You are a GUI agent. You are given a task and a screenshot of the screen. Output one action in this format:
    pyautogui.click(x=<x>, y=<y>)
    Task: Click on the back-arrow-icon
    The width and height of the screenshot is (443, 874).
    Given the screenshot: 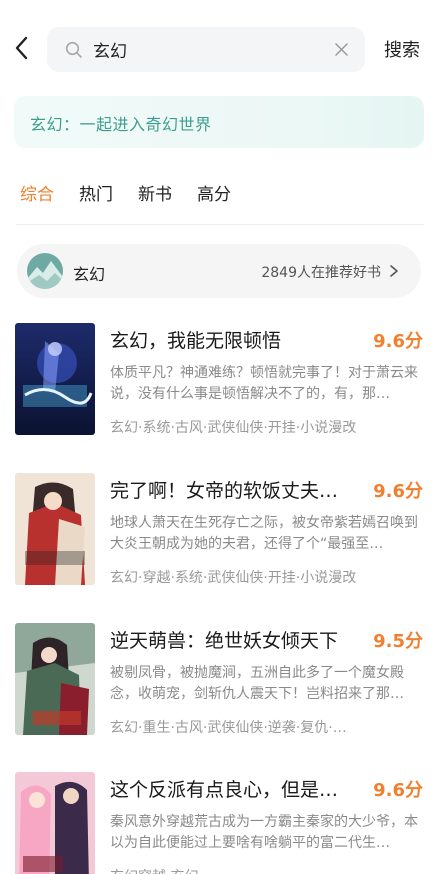 What is the action you would take?
    pyautogui.click(x=21, y=48)
    